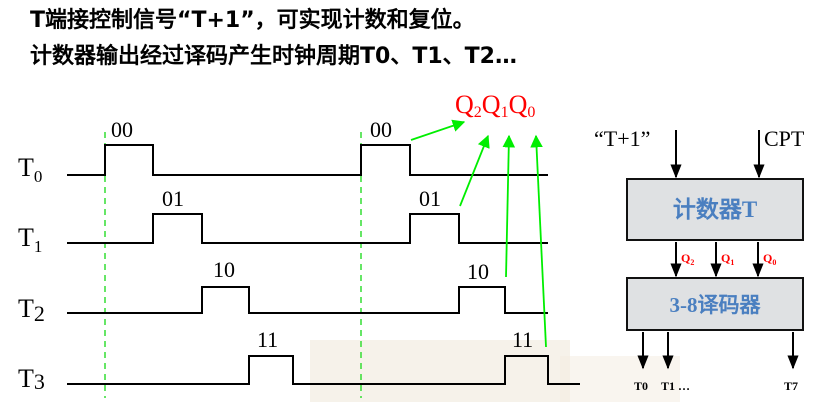 The width and height of the screenshot is (818, 402). I want to click on q2-small-letter: Q, so click(685, 258).